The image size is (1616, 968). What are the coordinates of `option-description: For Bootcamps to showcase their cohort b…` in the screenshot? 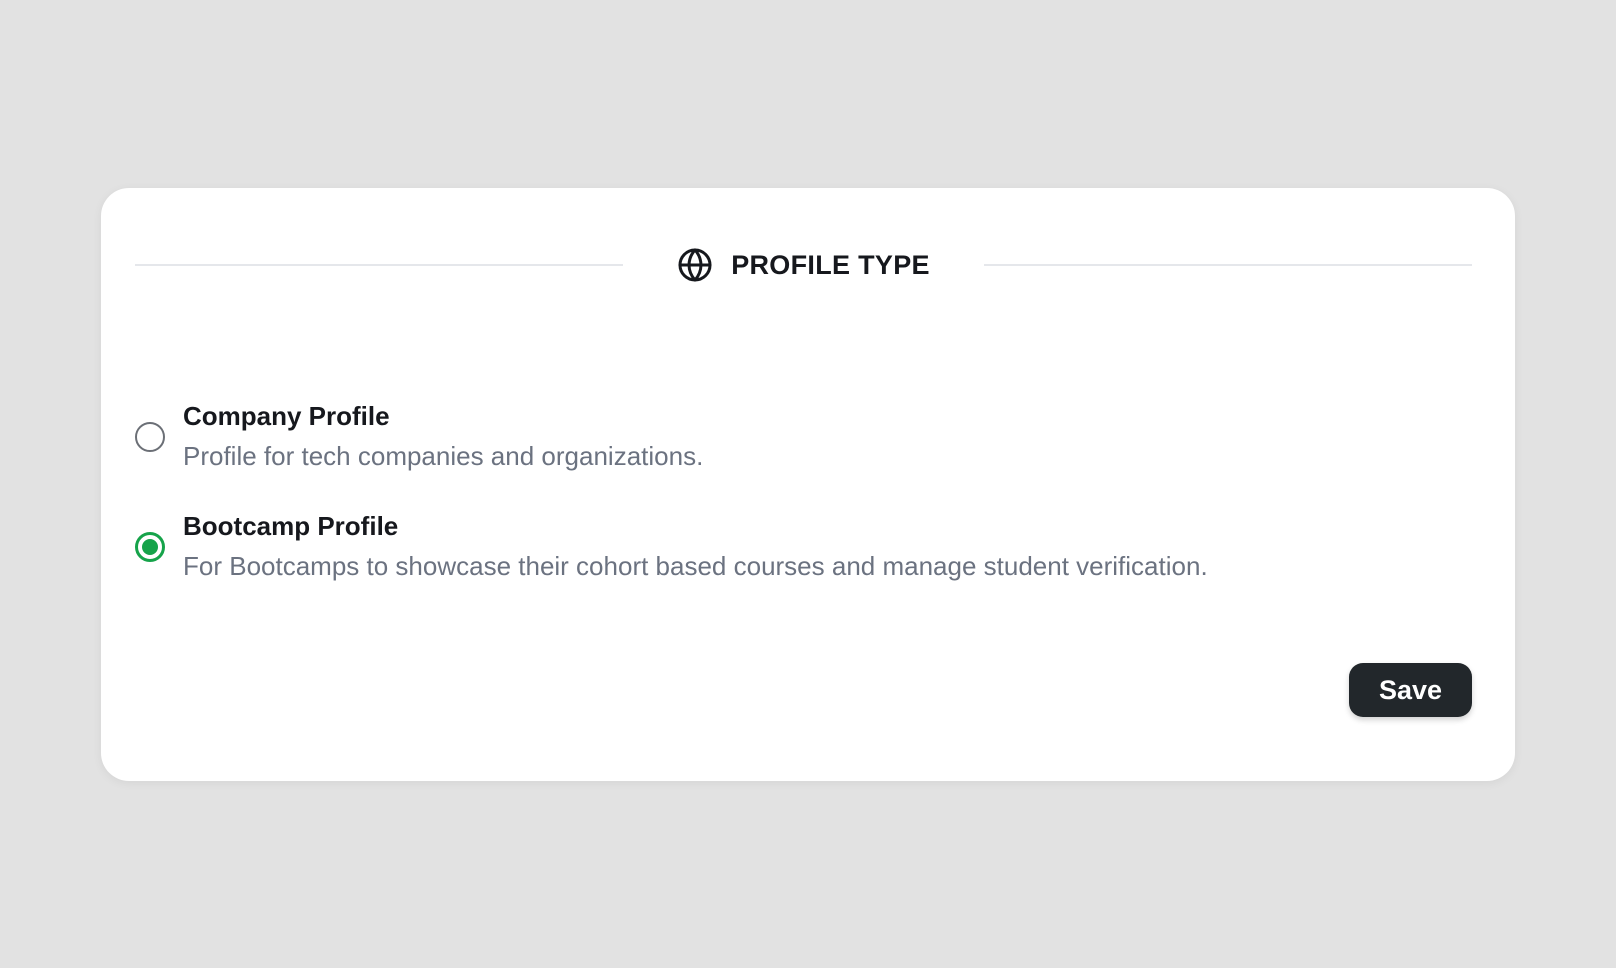 It's located at (695, 566).